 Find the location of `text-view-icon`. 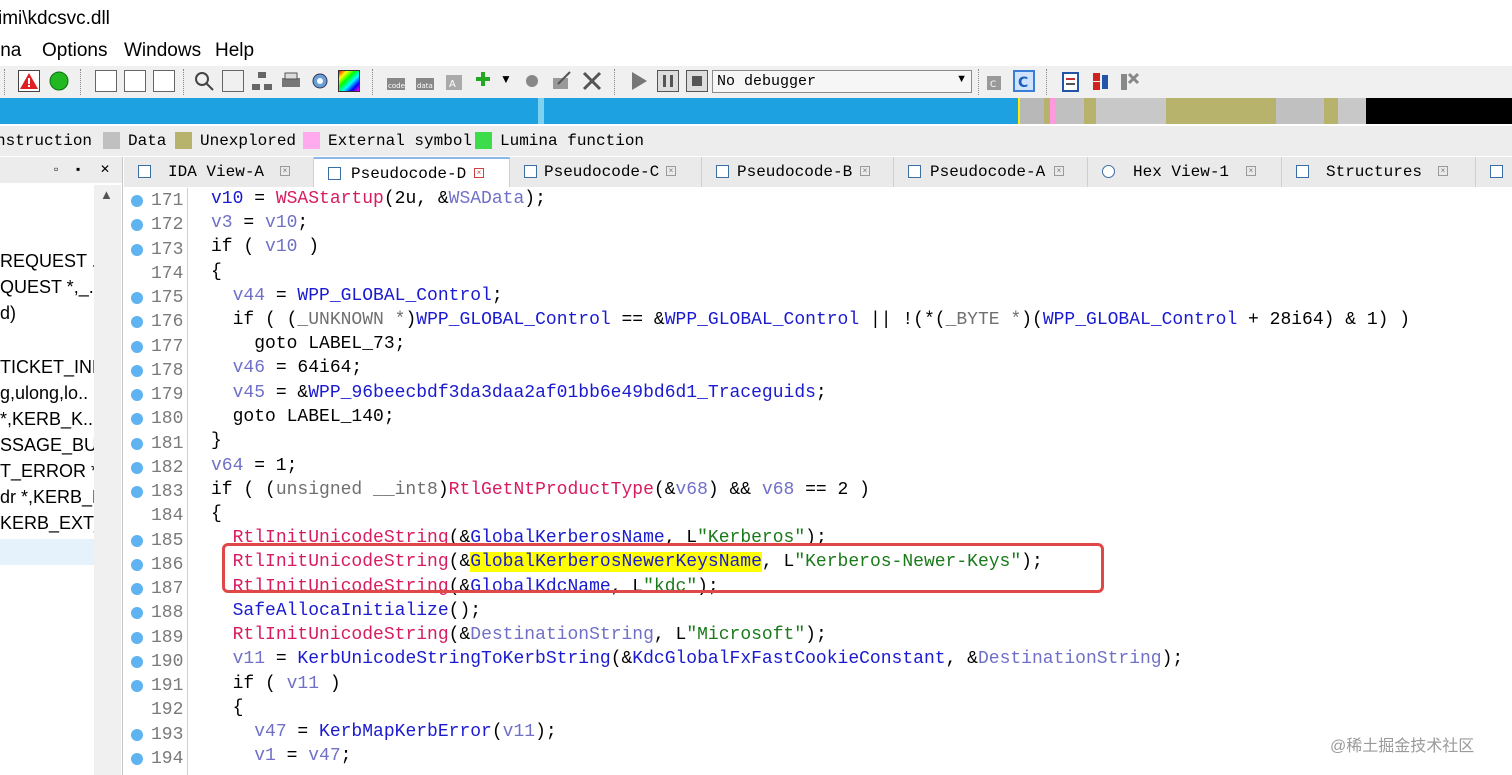

text-view-icon is located at coordinates (106, 81).